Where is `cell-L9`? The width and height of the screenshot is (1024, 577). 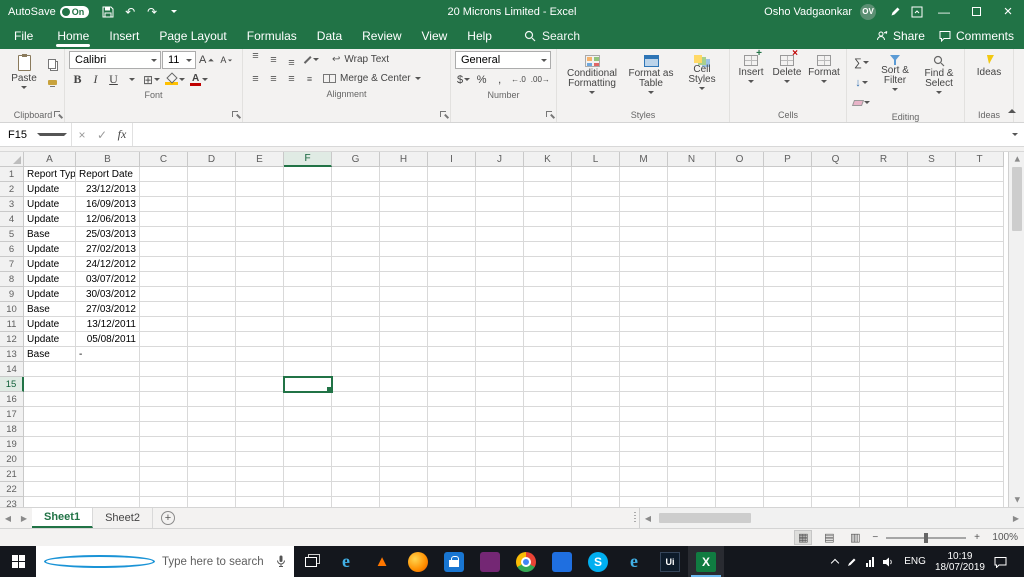
cell-L9 is located at coordinates (596, 294).